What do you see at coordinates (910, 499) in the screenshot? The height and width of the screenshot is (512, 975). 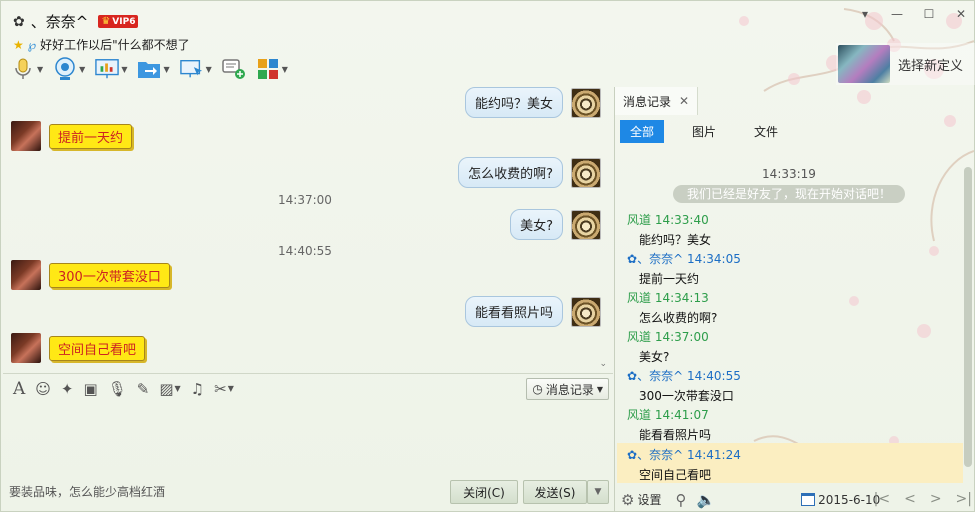 I see `prev-page-icon: <` at bounding box center [910, 499].